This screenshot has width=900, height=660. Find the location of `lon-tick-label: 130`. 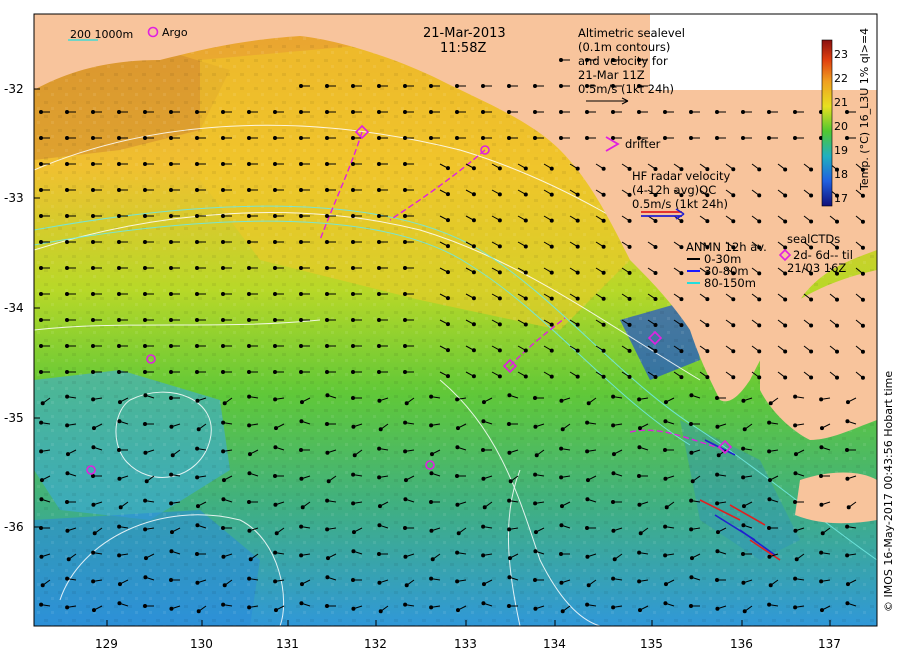

lon-tick-label: 130 is located at coordinates (201, 644).